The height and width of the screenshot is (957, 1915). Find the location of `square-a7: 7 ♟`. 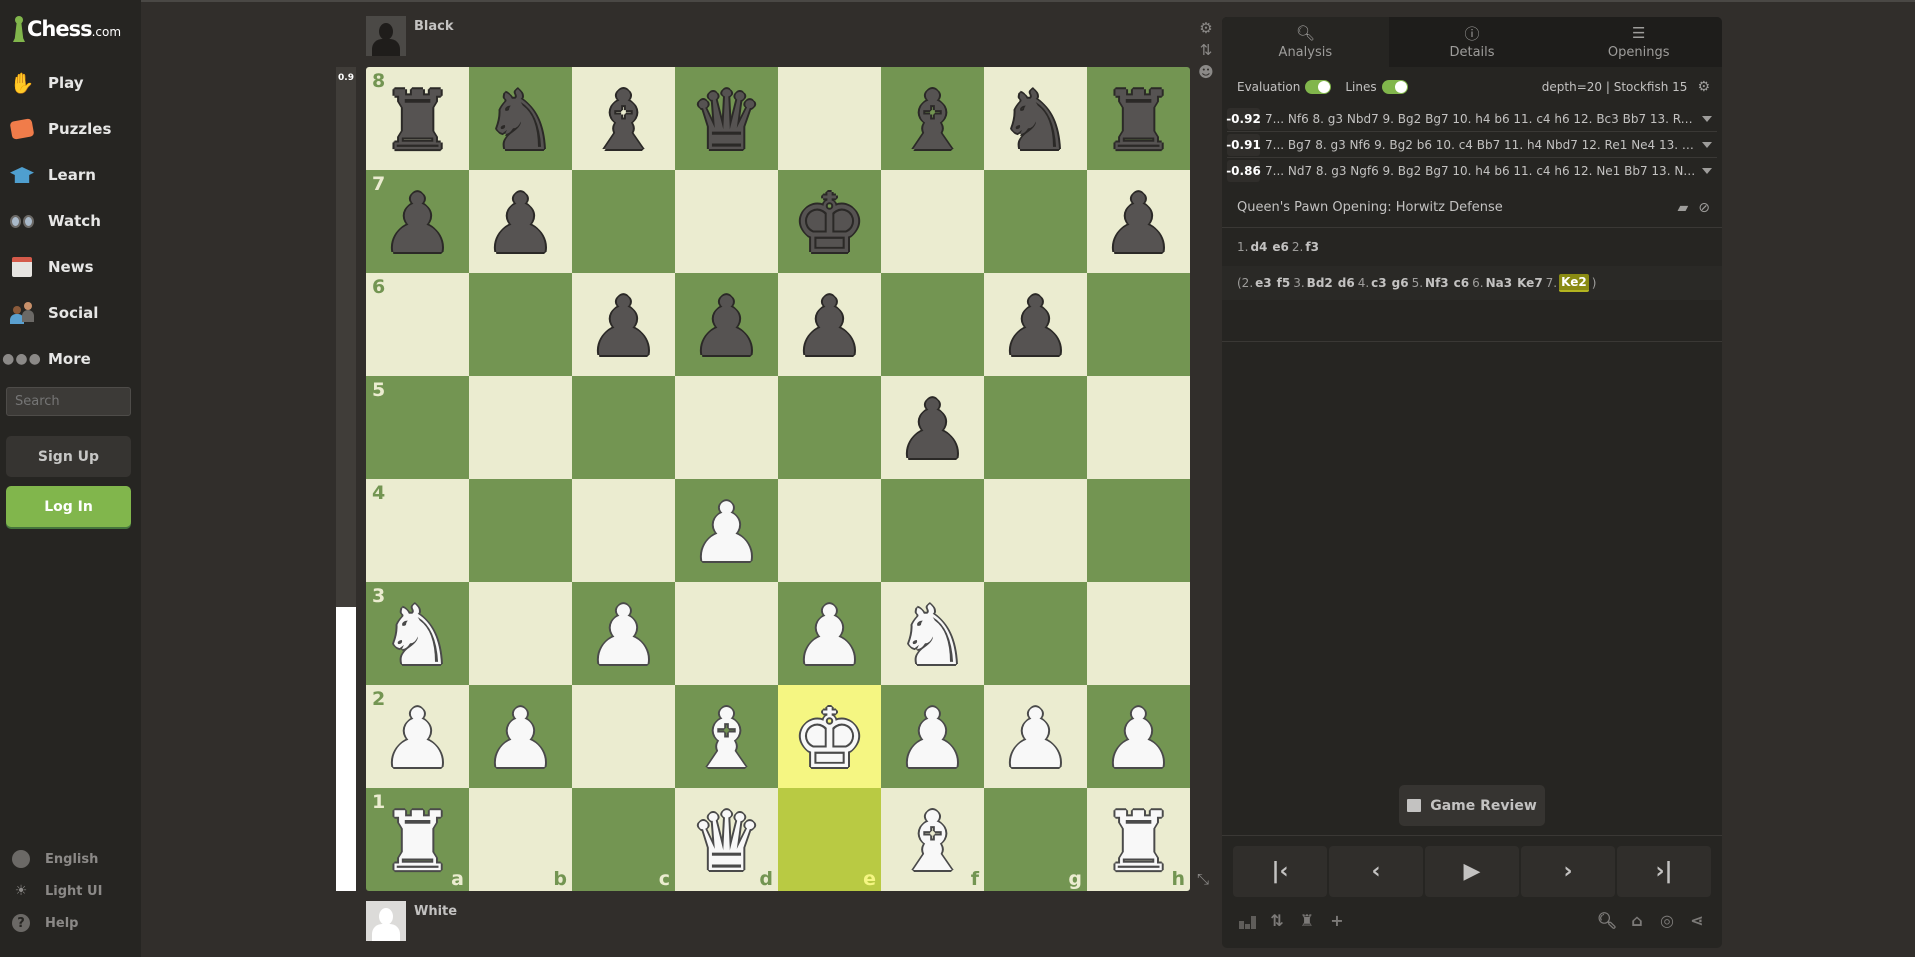

square-a7: 7 ♟ is located at coordinates (417, 221).